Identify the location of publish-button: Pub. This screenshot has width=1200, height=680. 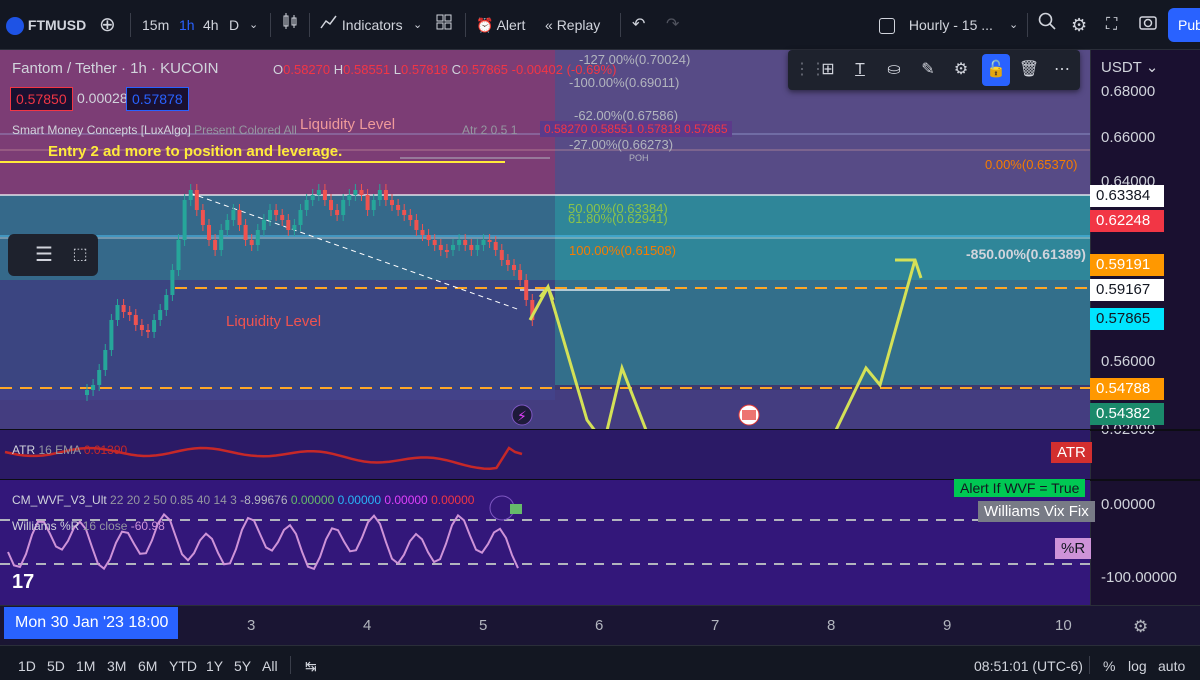
(1184, 25).